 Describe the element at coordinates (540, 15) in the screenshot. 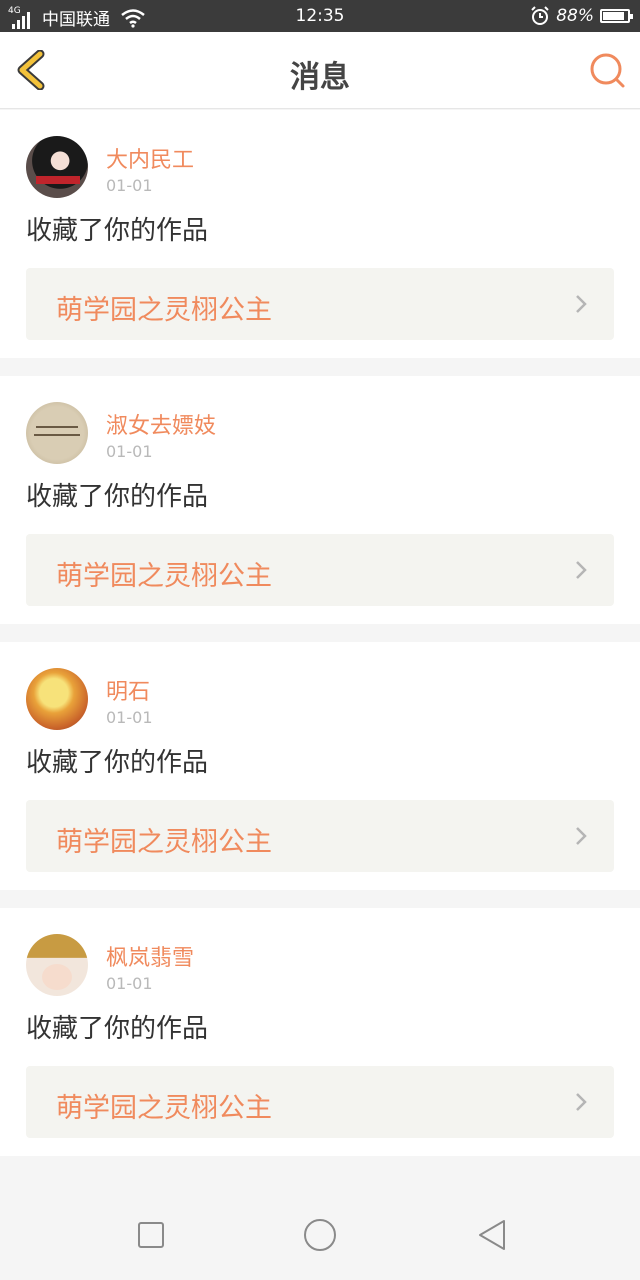

I see `alarm-icon` at that location.